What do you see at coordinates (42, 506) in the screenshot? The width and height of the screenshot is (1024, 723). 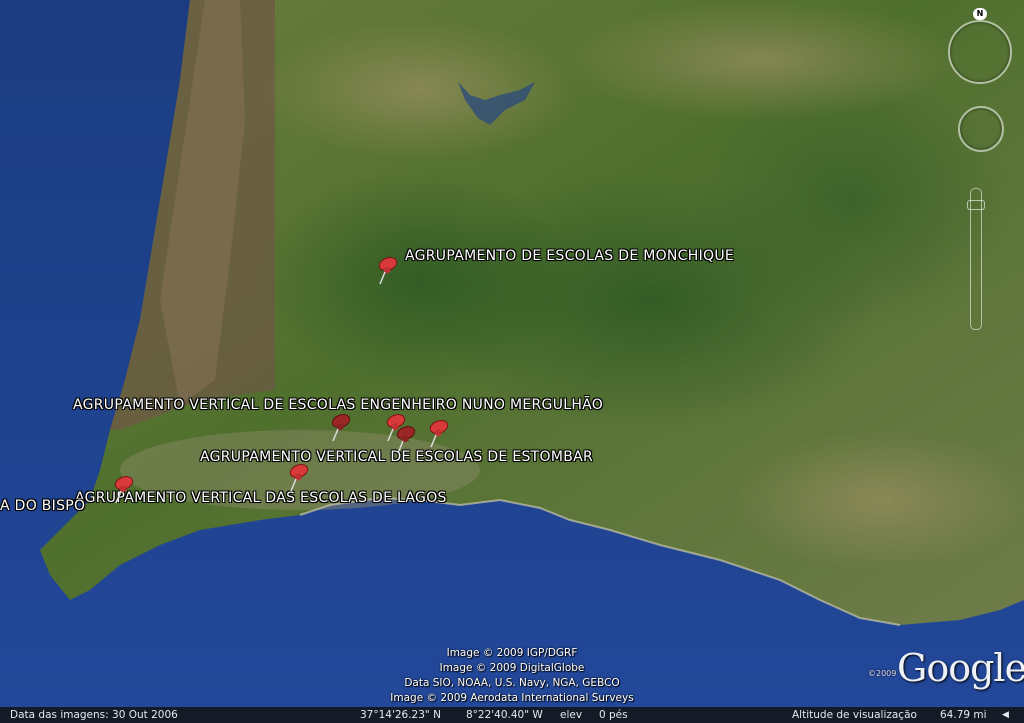 I see `placemark-label-vila-do-bispo: A DO BISPO` at bounding box center [42, 506].